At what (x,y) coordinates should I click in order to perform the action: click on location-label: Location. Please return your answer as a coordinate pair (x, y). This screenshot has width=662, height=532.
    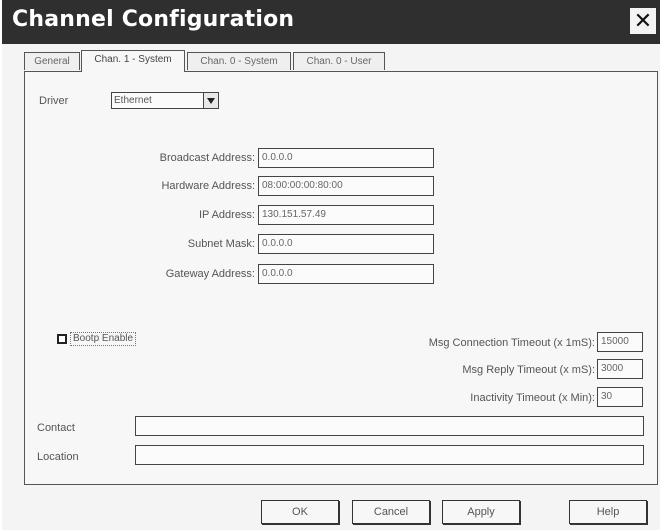
    Looking at the image, I should click on (58, 457).